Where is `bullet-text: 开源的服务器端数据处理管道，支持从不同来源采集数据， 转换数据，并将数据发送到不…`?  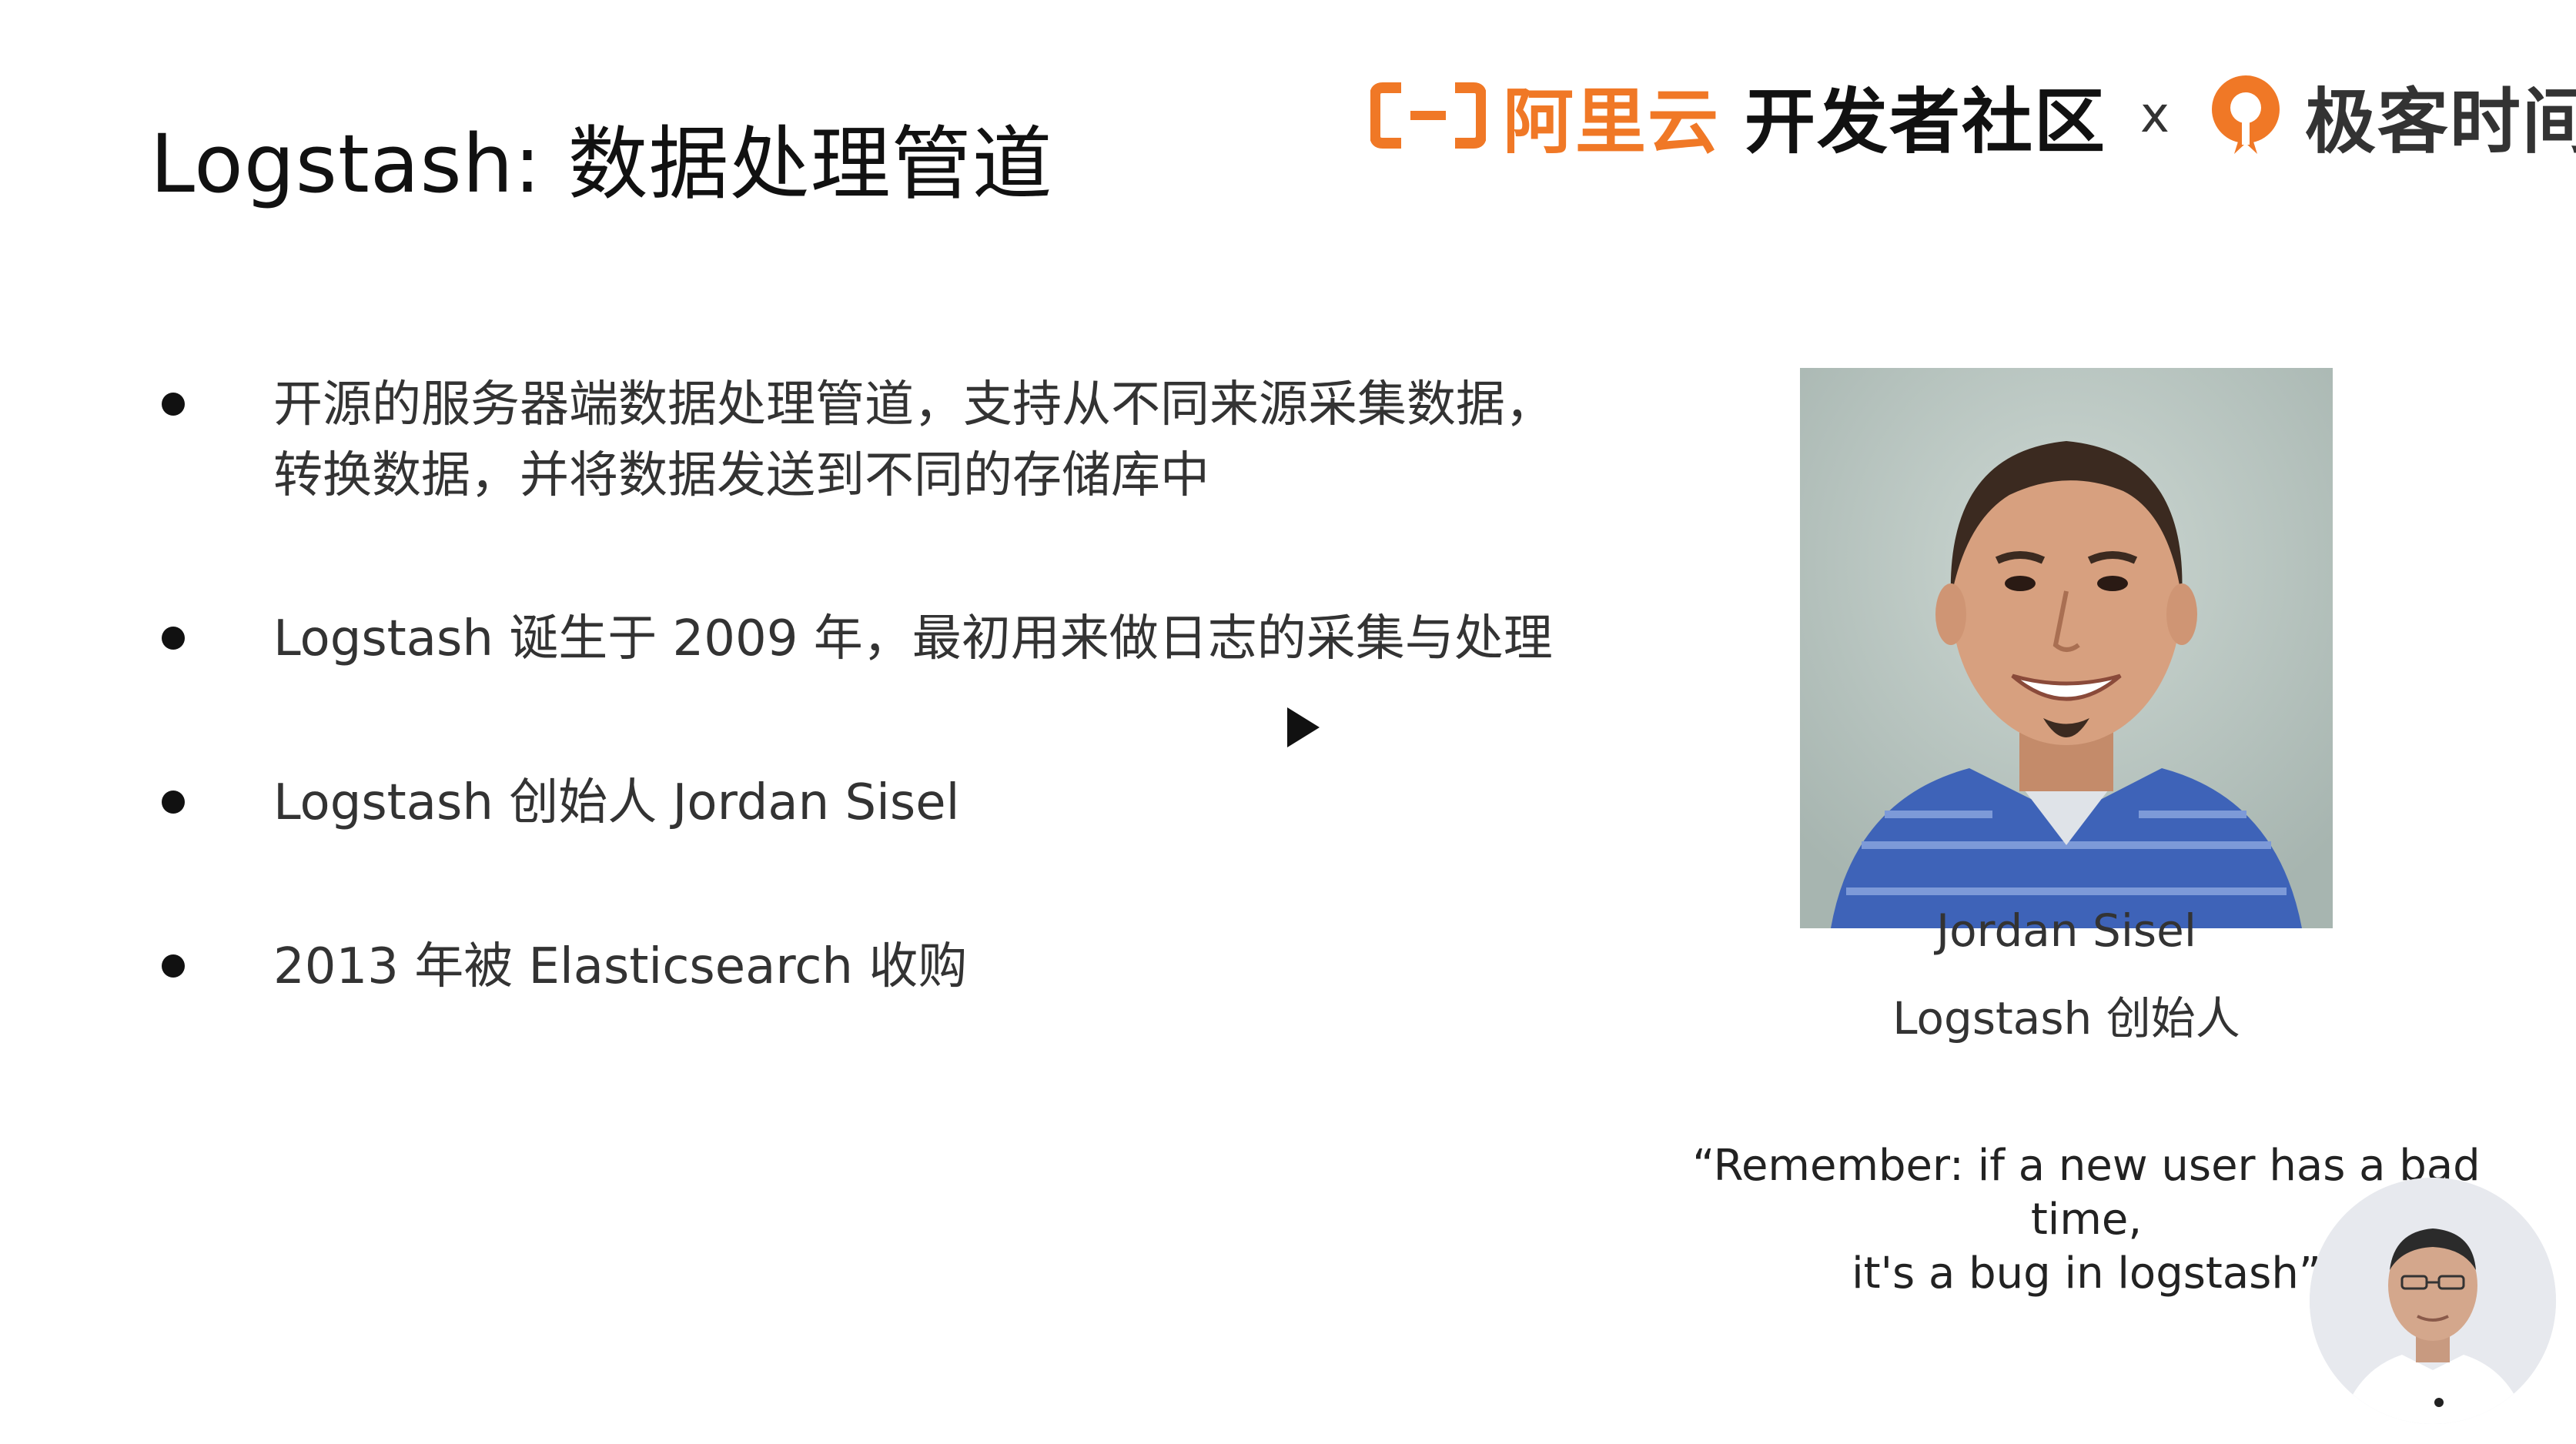
bullet-text: 开源的服务器端数据处理管道，支持从不同来源采集数据， 转换数据，并将数据发送到不… is located at coordinates (914, 440).